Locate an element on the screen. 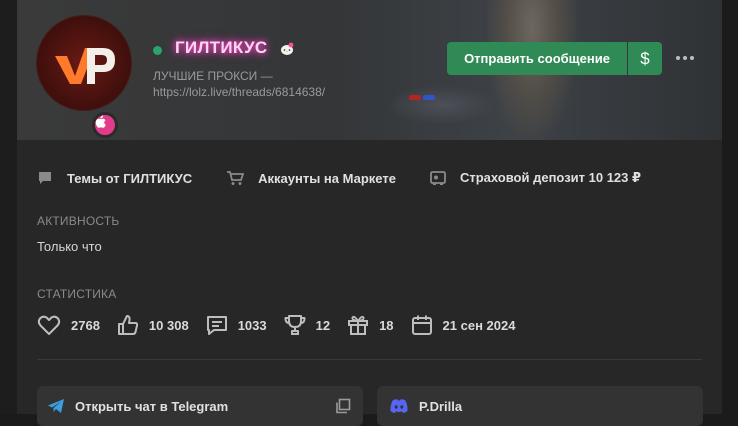 Image resolution: width=738 pixels, height=426 pixels. discord-label: P.Drilla is located at coordinates (441, 406).